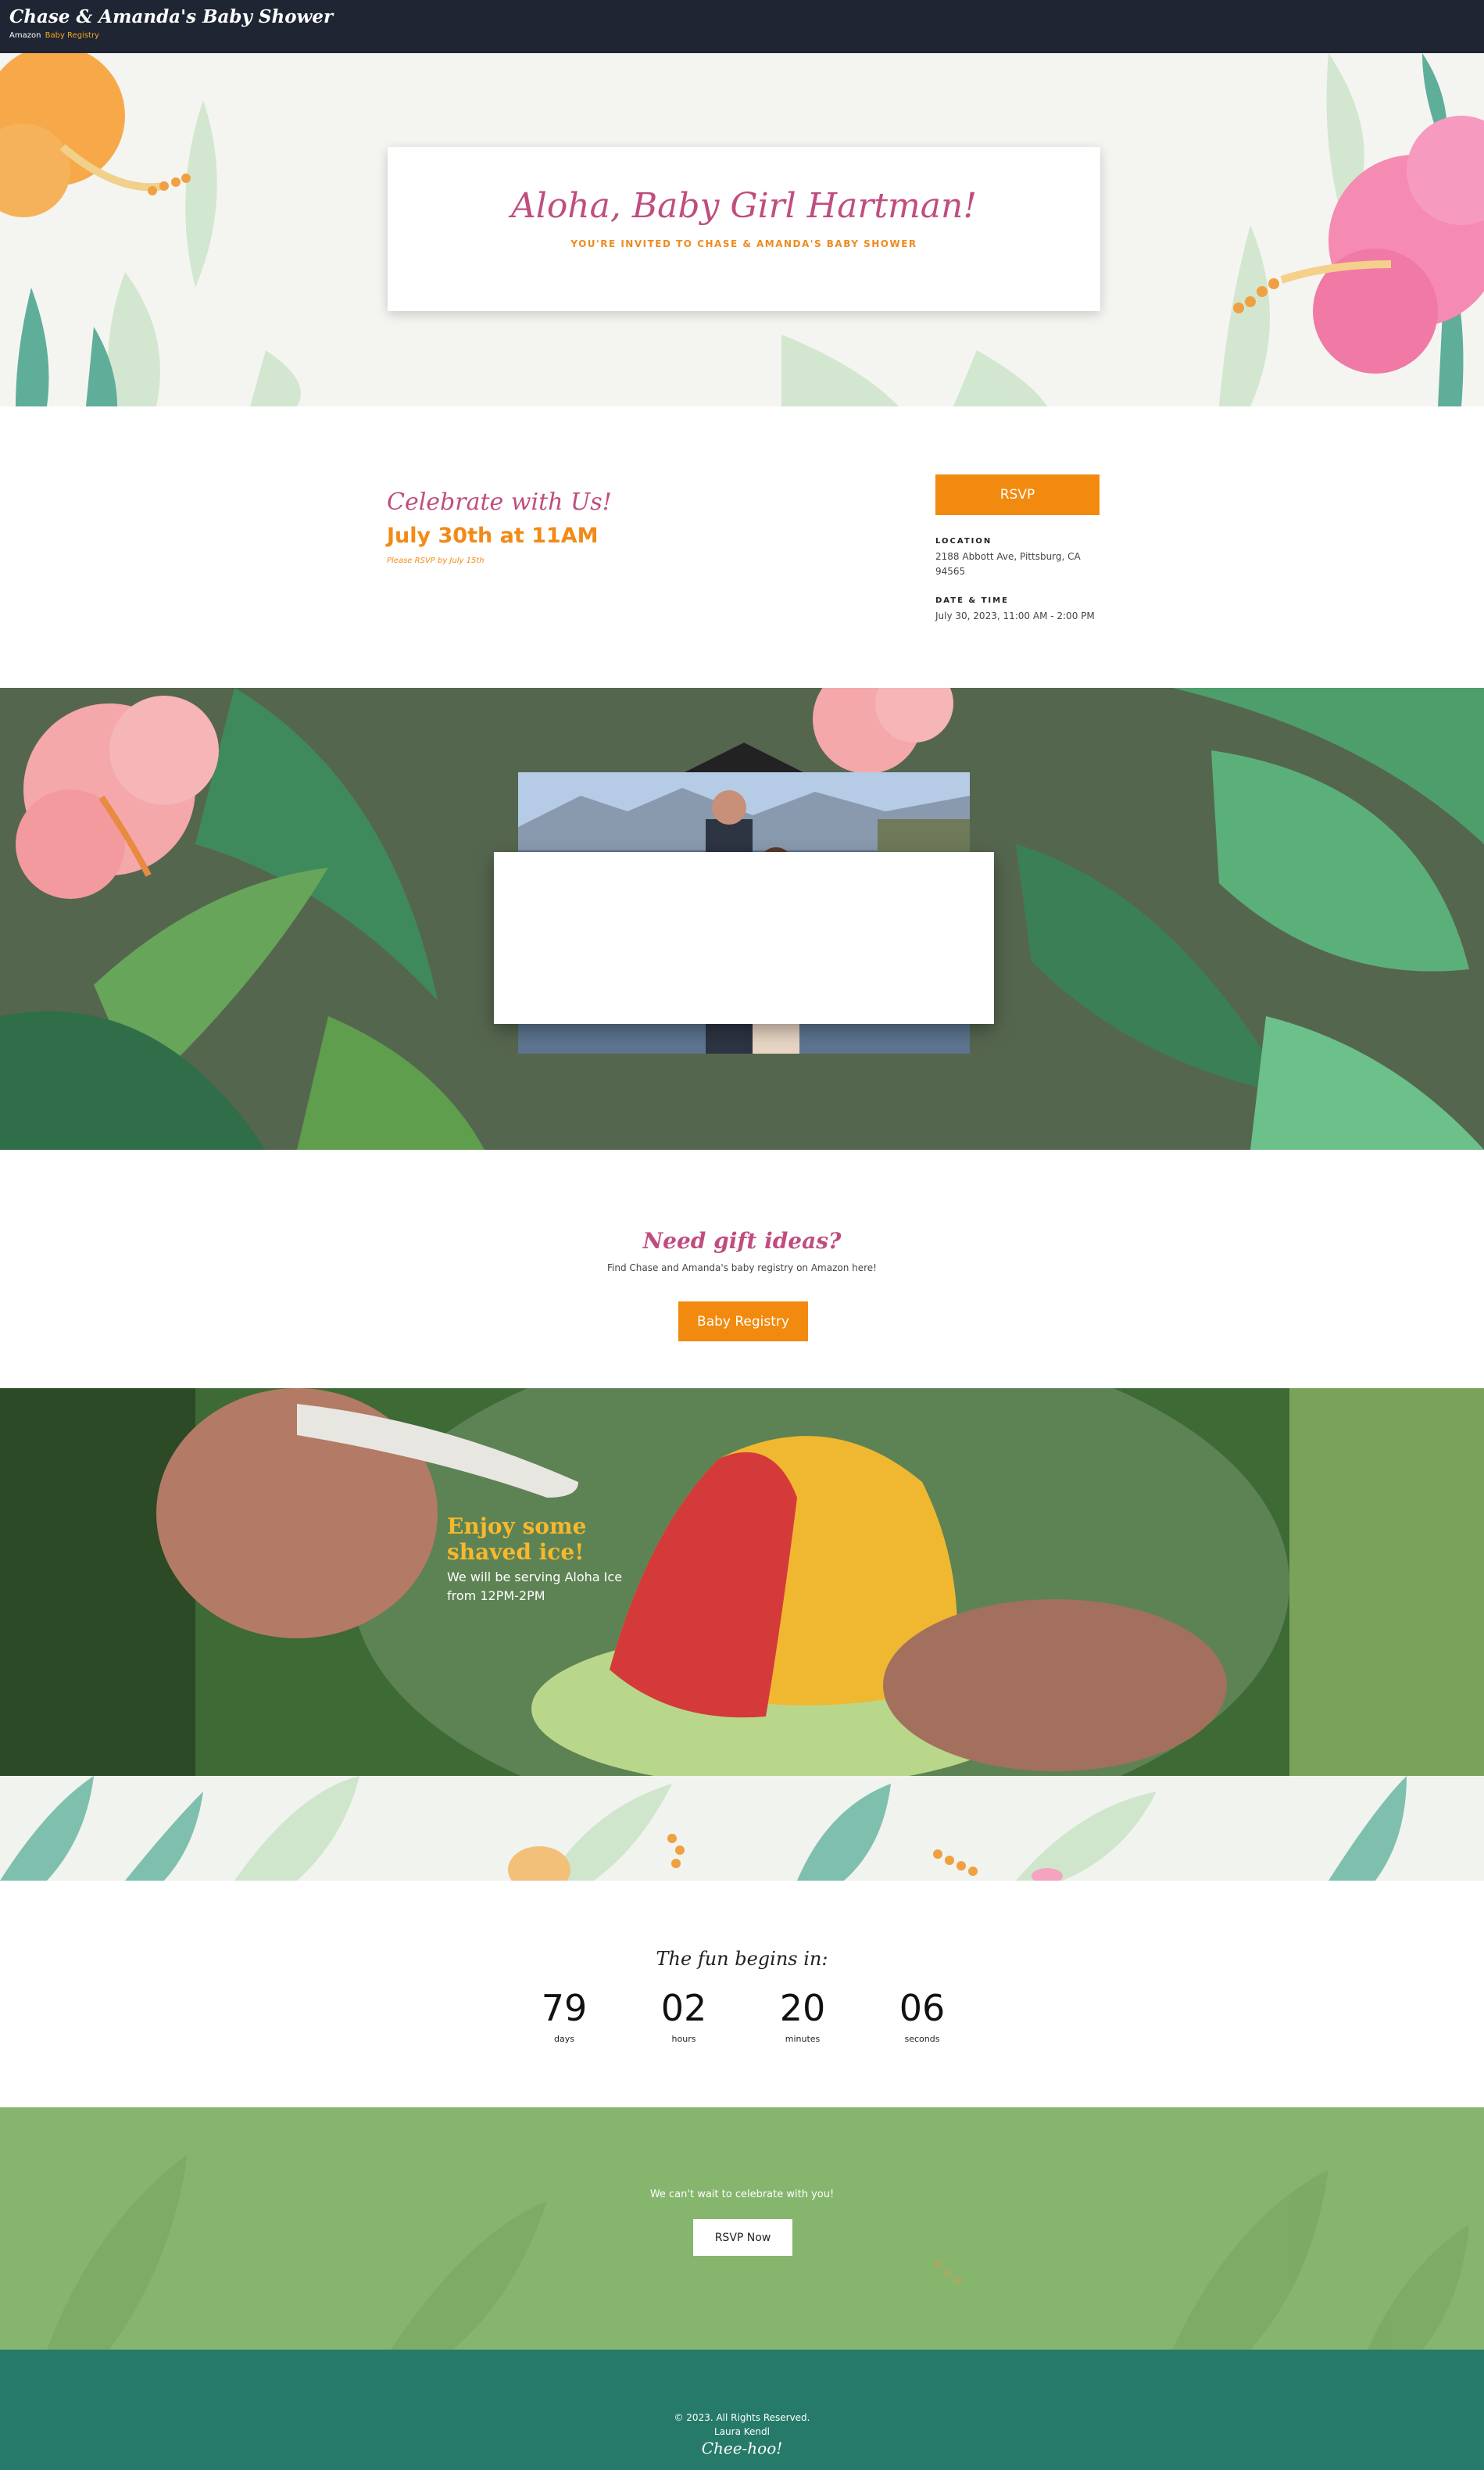 Image resolution: width=1484 pixels, height=2470 pixels. I want to click on location-label: LOCATION, so click(963, 541).